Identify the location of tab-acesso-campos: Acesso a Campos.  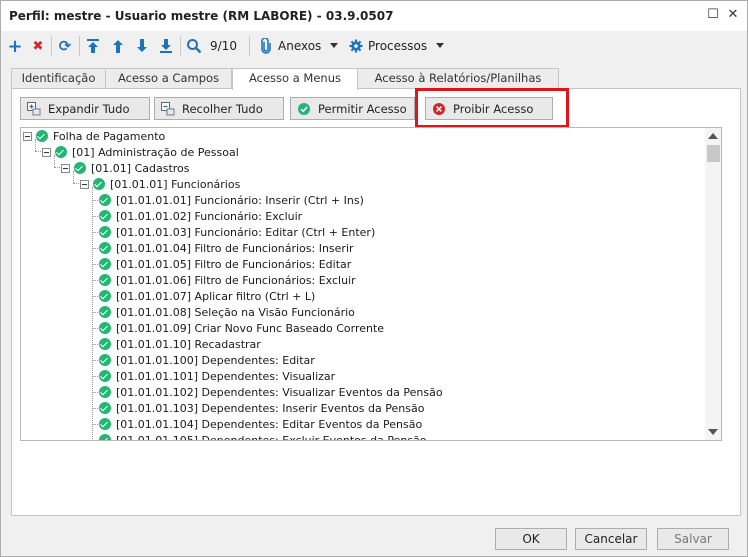
(168, 78).